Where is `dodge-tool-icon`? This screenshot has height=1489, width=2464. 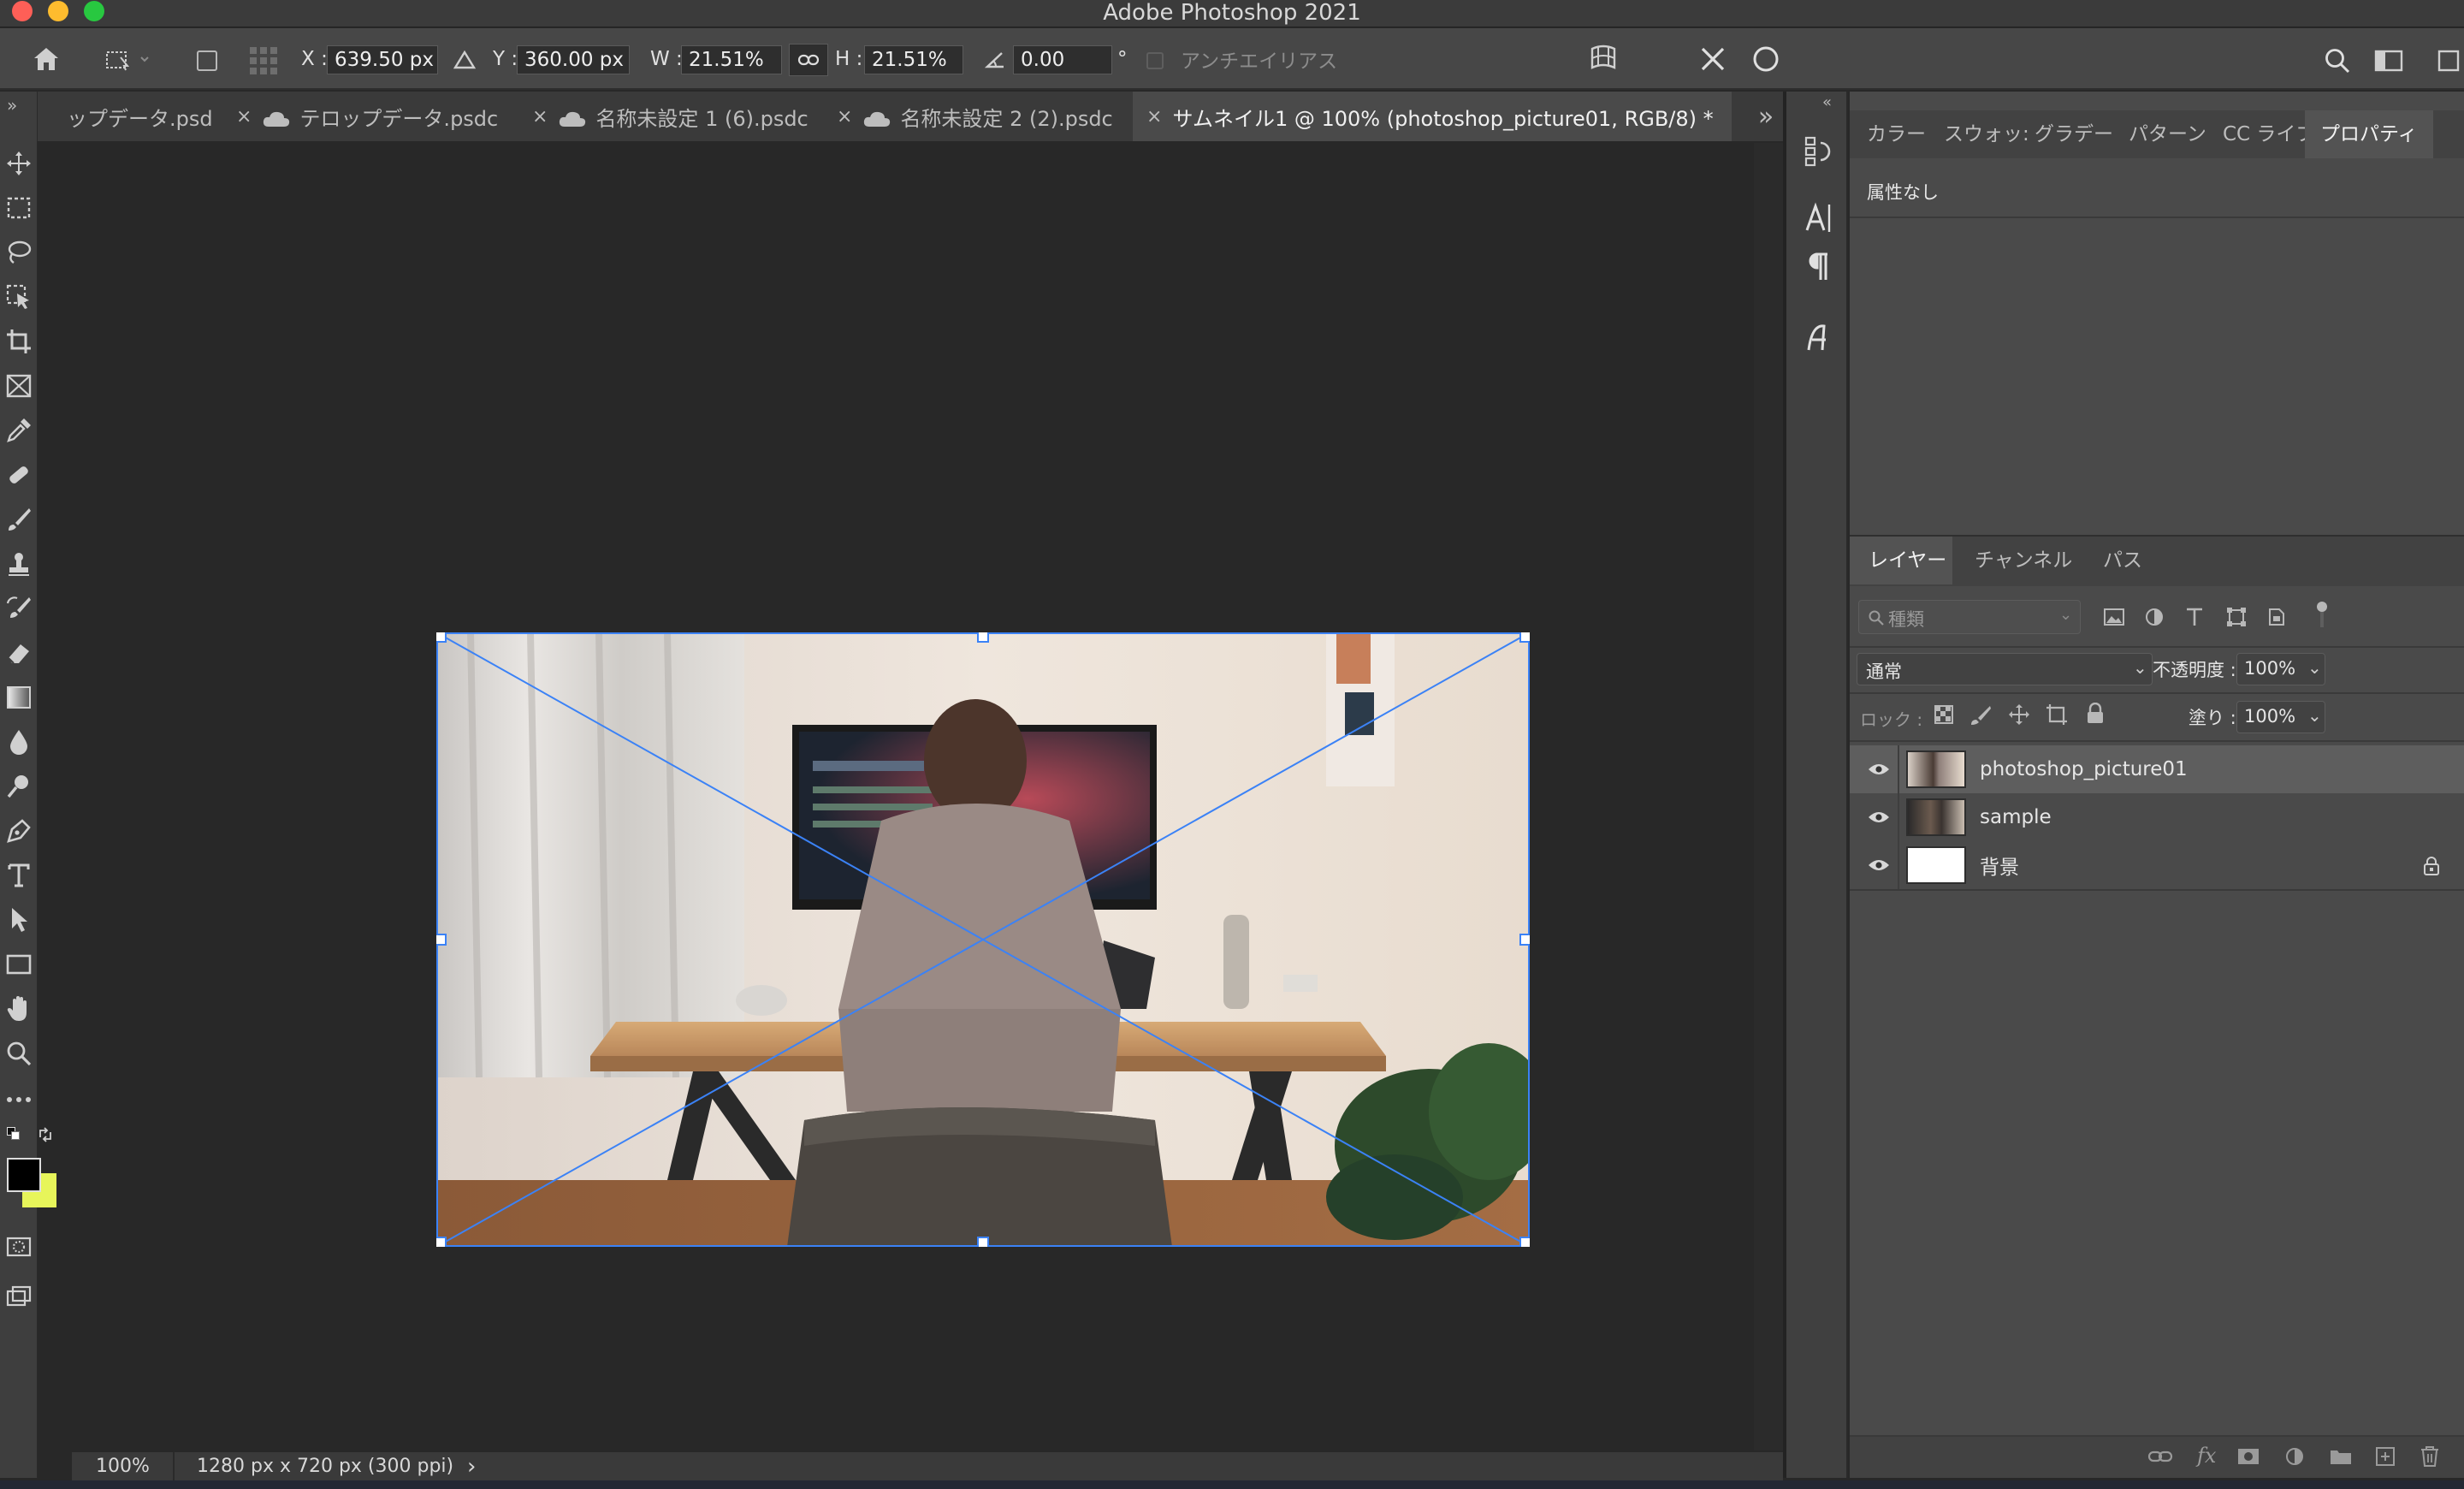
dodge-tool-icon is located at coordinates (19, 786).